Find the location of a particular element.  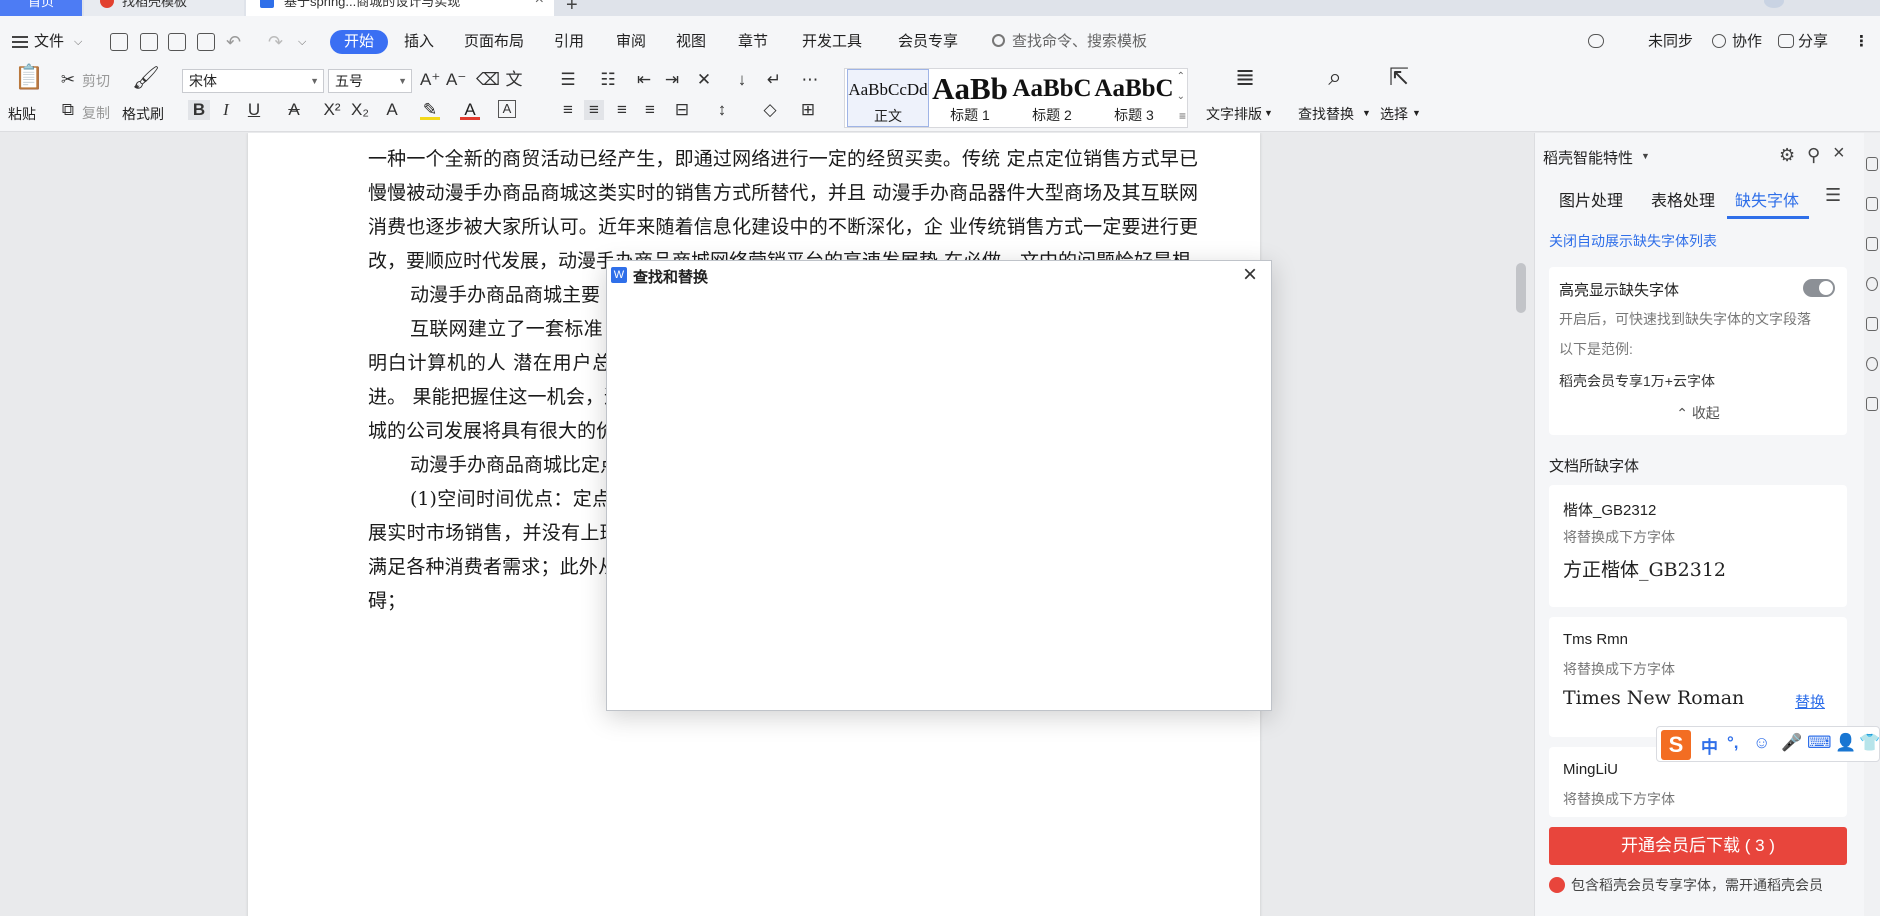

copy-button: 复制 is located at coordinates (96, 113).